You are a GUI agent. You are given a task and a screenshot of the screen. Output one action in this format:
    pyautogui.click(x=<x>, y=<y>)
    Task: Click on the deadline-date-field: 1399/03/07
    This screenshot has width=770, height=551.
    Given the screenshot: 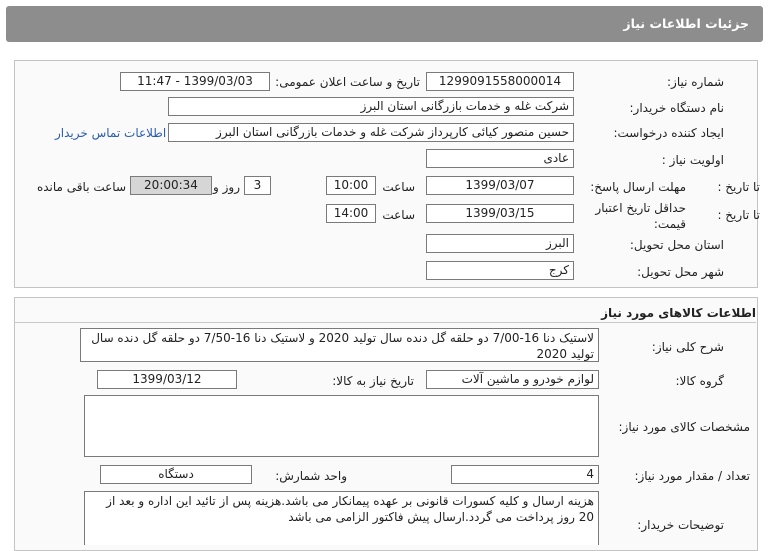 What is the action you would take?
    pyautogui.click(x=500, y=185)
    